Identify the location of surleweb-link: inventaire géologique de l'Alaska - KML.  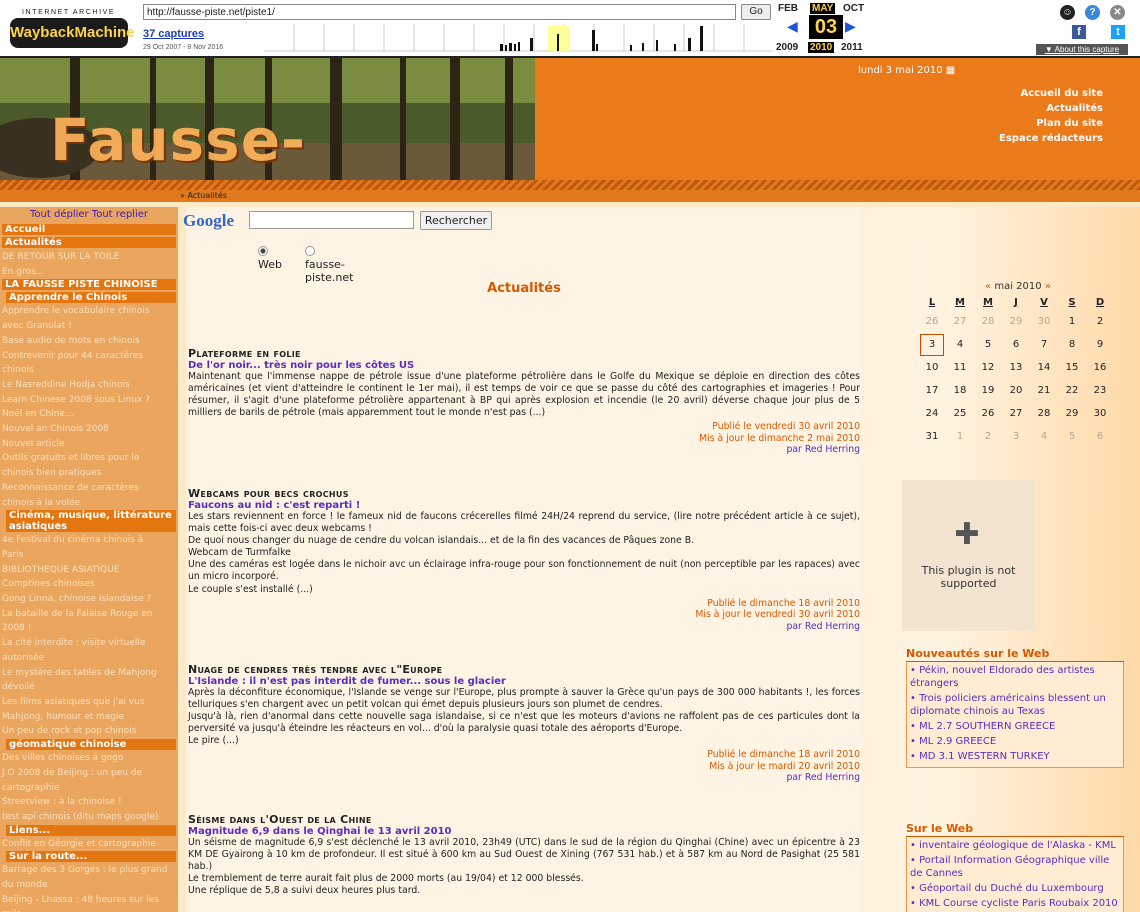
(1015, 845).